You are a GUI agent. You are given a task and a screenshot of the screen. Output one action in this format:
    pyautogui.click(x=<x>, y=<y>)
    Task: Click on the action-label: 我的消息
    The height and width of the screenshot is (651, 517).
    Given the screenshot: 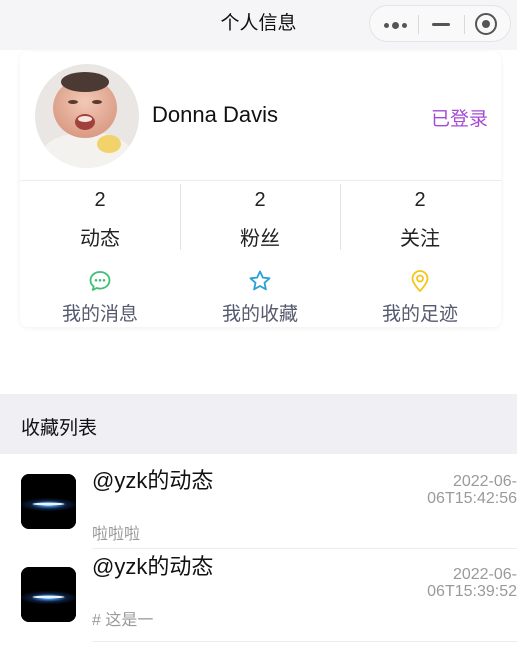 What is the action you would take?
    pyautogui.click(x=99, y=314)
    